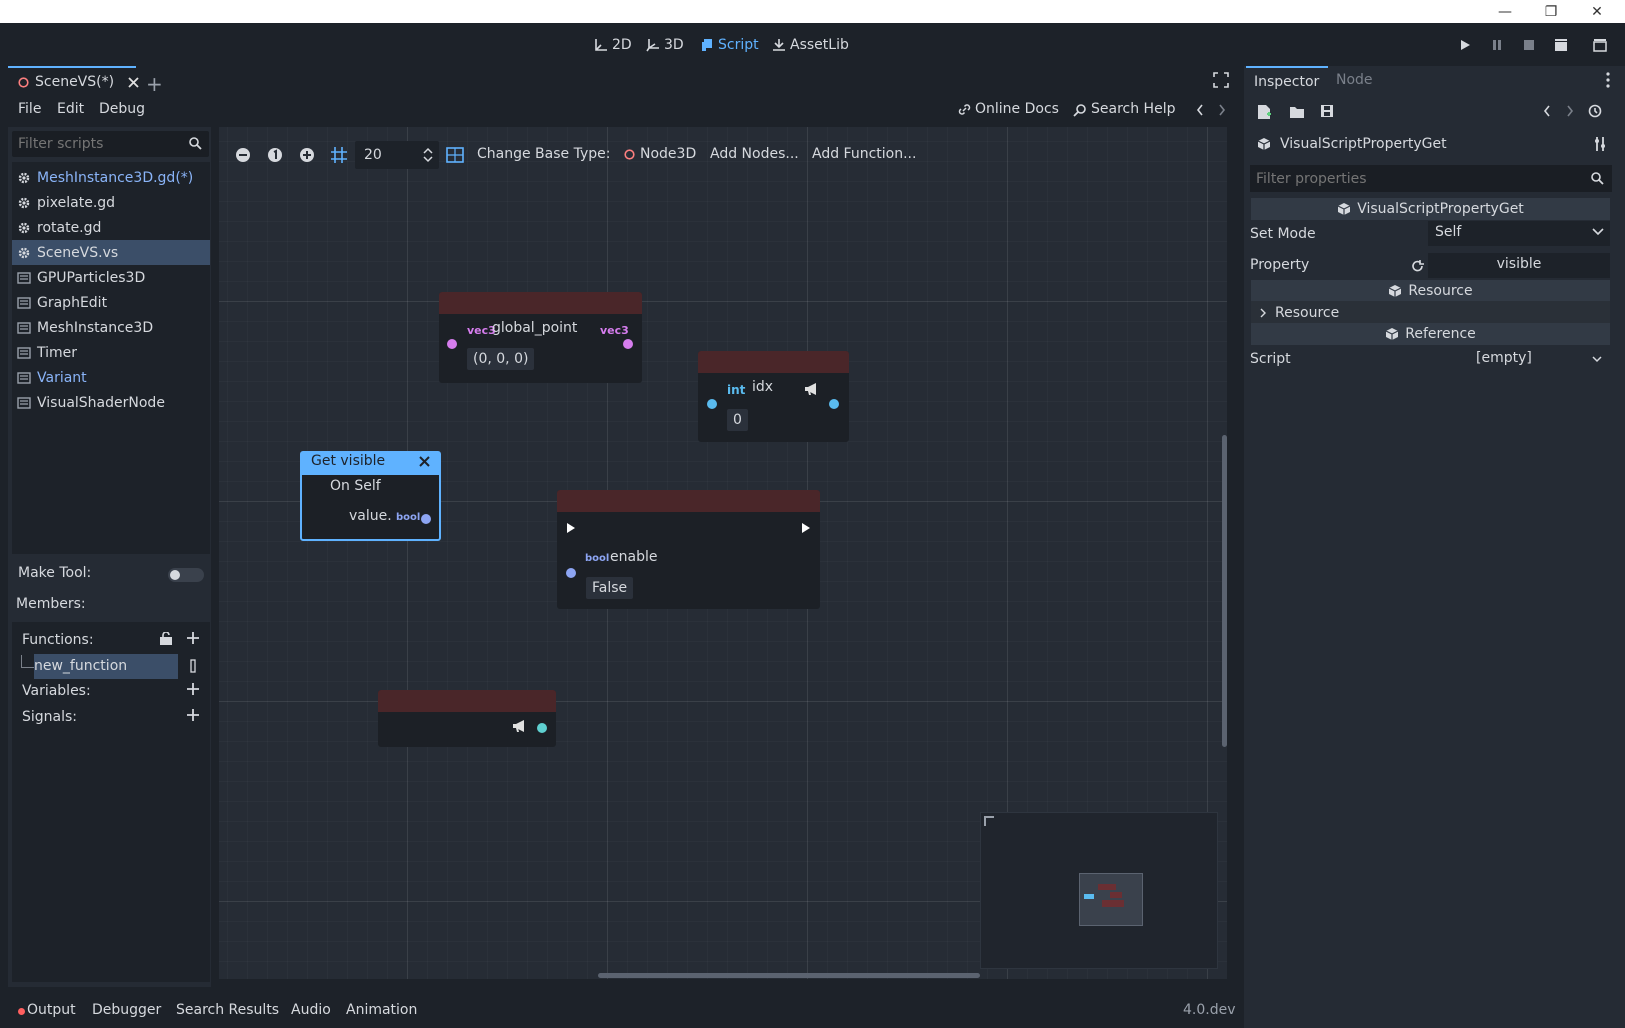  Describe the element at coordinates (1221, 80) in the screenshot. I see `distraction-free-button` at that location.